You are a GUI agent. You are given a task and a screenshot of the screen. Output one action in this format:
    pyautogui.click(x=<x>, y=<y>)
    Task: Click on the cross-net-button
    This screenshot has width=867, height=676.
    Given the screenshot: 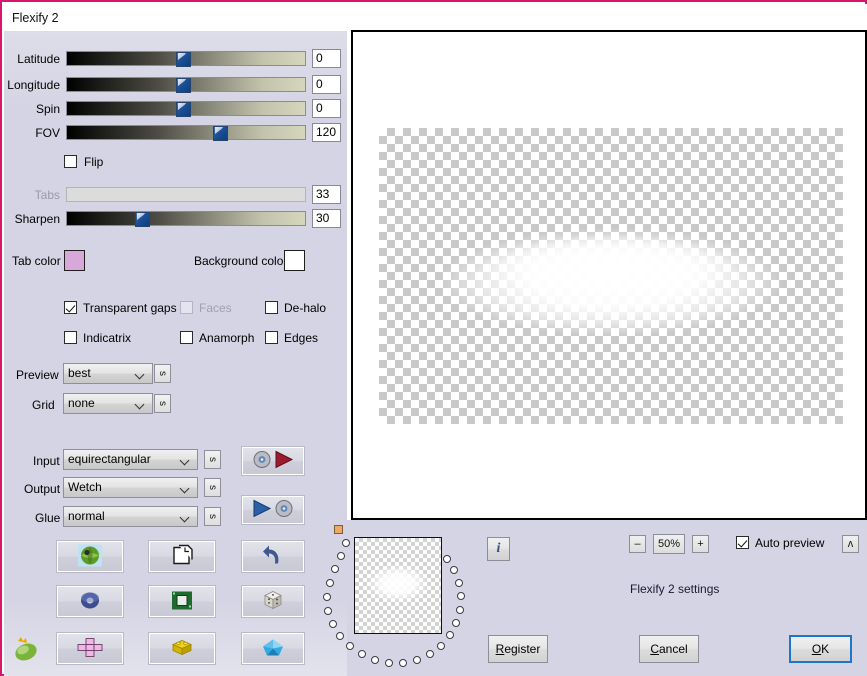 What is the action you would take?
    pyautogui.click(x=90, y=648)
    